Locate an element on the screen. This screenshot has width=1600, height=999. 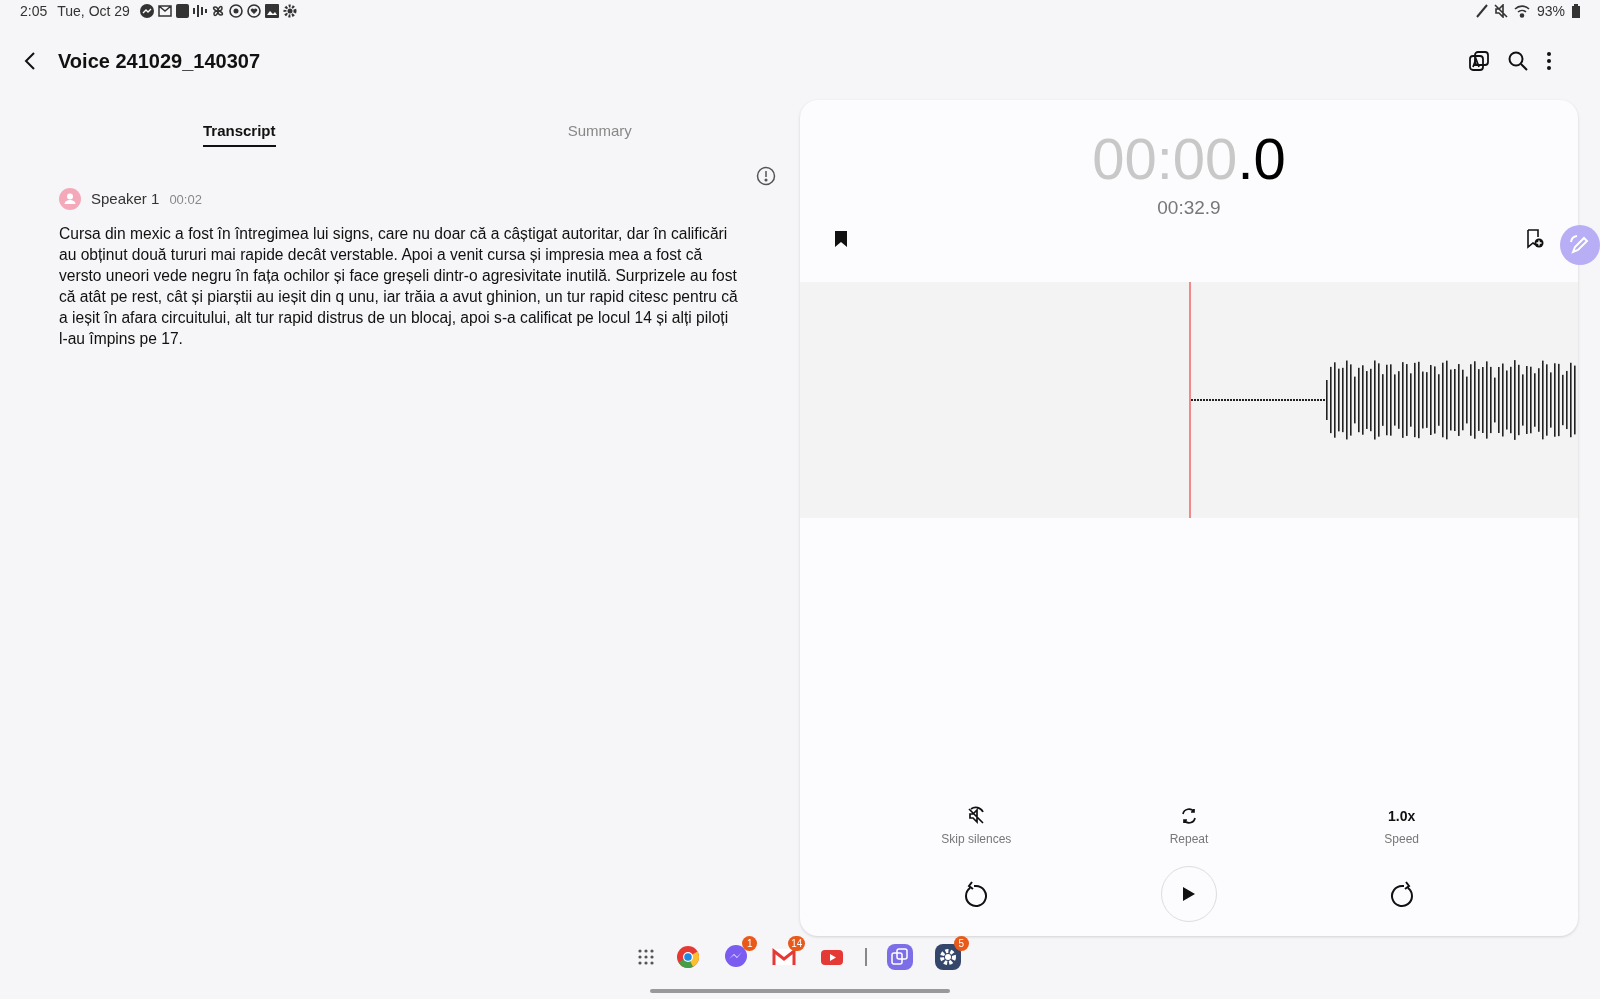
add-bookmark-icon is located at coordinates (1535, 238).